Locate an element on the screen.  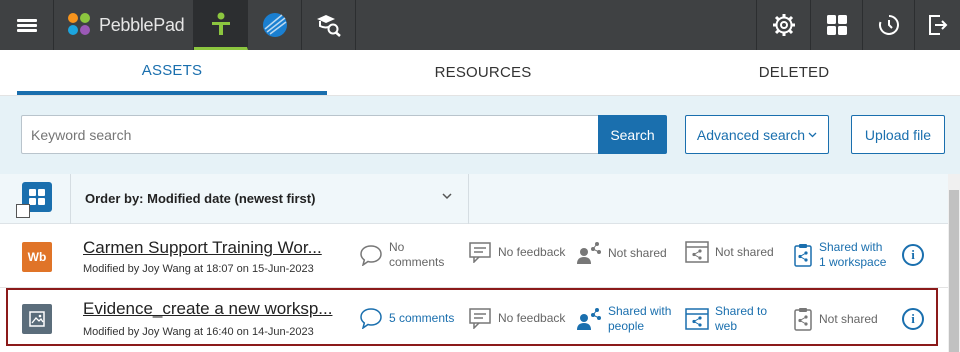
workspace-label: Not shared is located at coordinates (848, 318).